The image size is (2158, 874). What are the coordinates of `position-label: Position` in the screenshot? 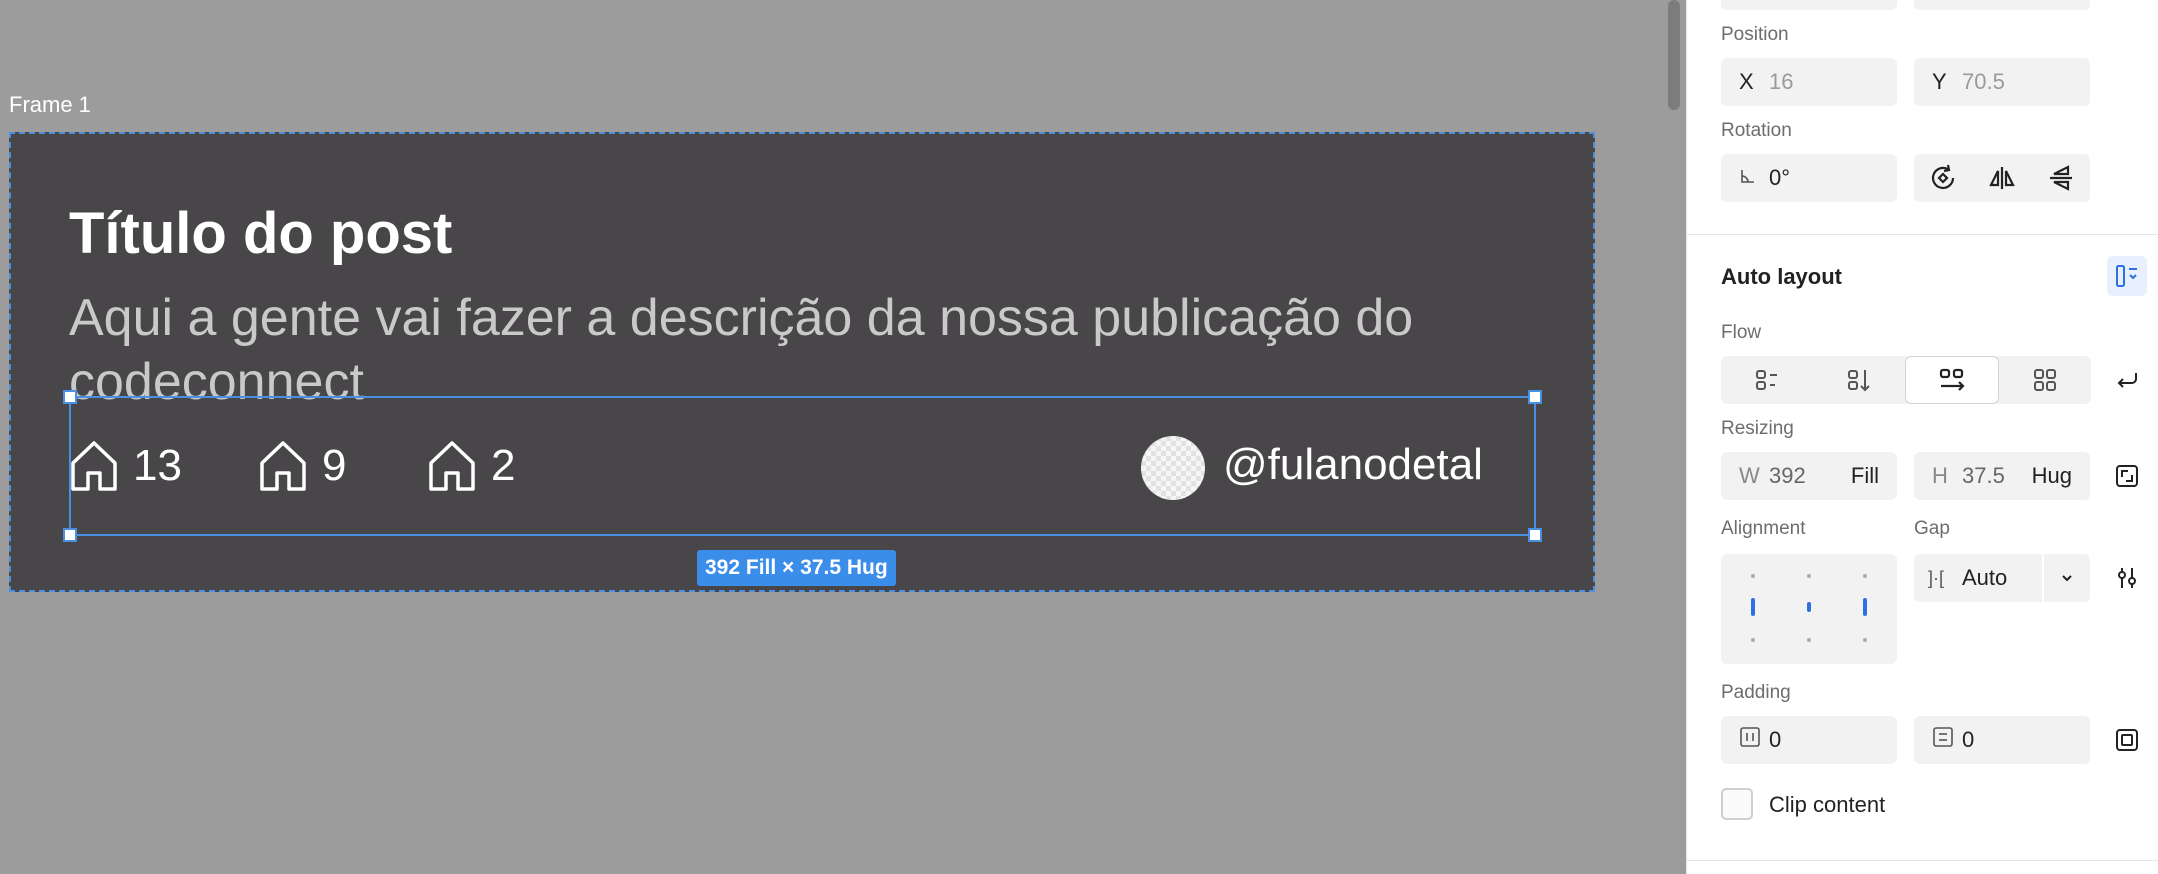 It's located at (1755, 34).